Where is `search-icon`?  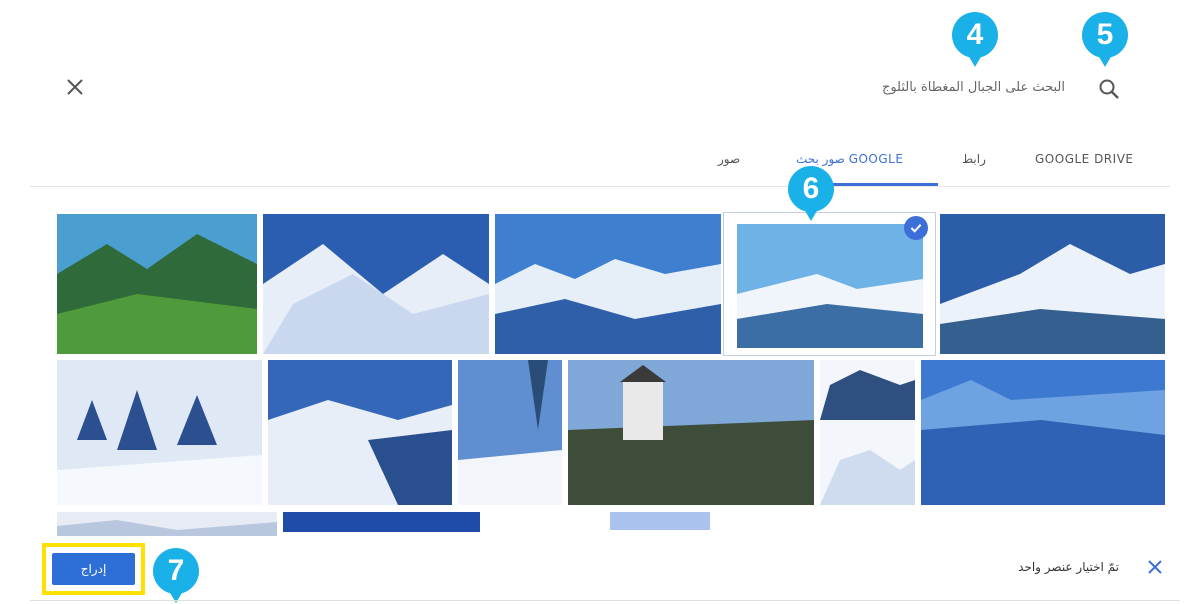 search-icon is located at coordinates (1109, 89).